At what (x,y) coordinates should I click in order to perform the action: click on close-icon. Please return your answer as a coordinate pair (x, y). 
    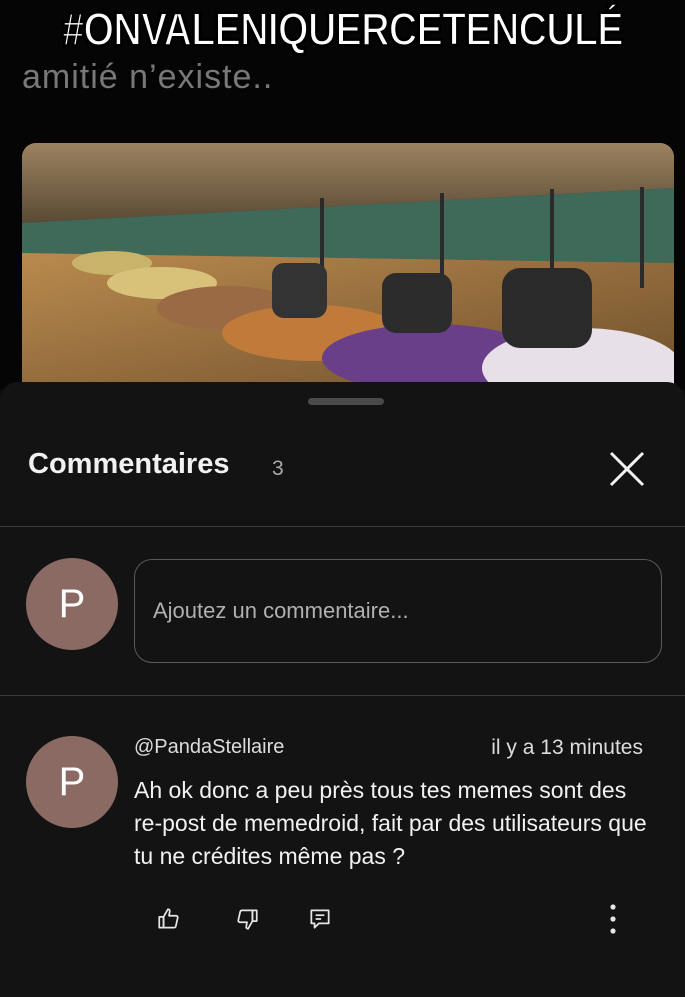
    Looking at the image, I should click on (627, 469).